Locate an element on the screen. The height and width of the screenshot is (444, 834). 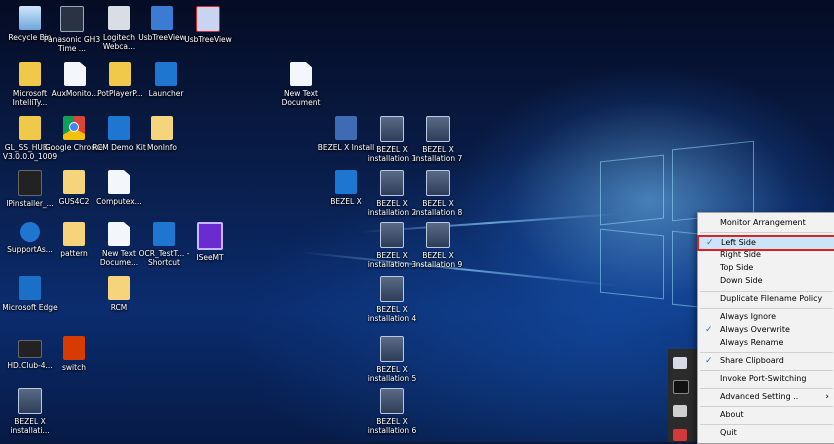
menu-item-label: Duplicate Filename Policy is located at coordinates (771, 298).